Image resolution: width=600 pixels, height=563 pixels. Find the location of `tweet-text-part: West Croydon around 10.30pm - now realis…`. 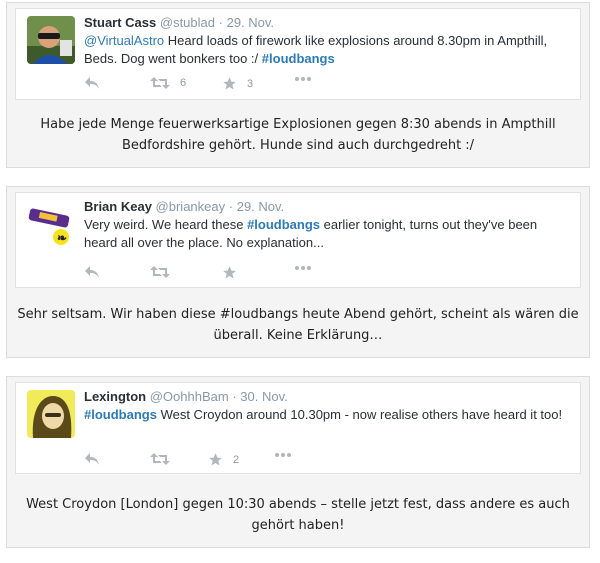

tweet-text-part: West Croydon around 10.30pm - now realis… is located at coordinates (359, 414).